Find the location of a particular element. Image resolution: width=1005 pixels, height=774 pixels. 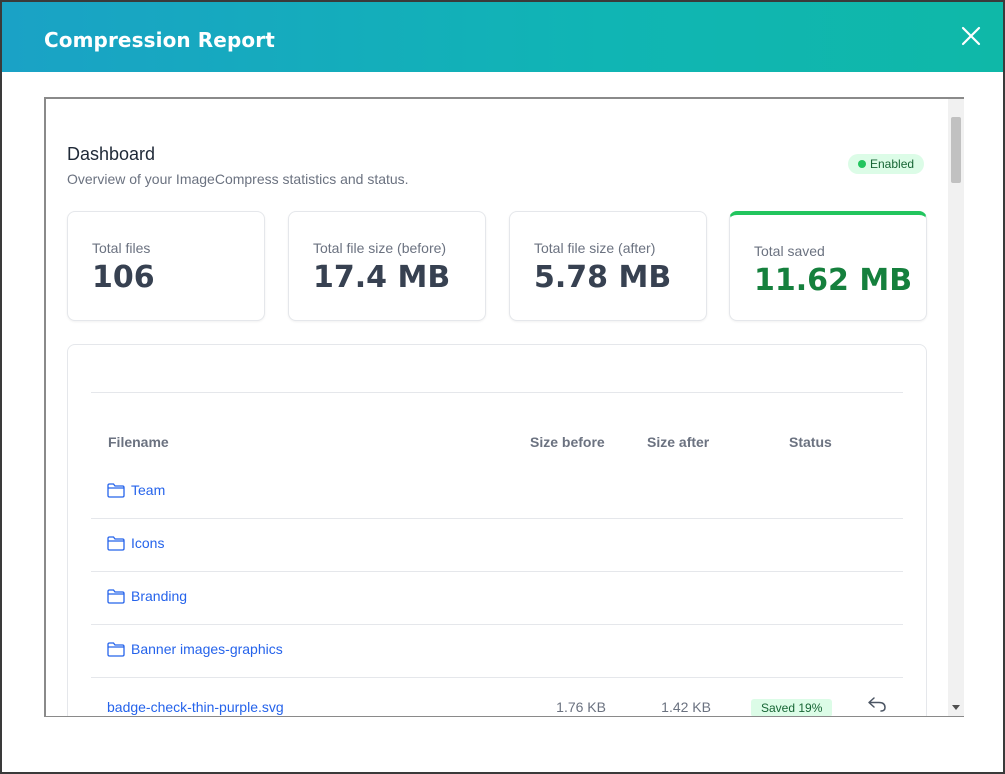

status-badge: Enabled is located at coordinates (886, 164).